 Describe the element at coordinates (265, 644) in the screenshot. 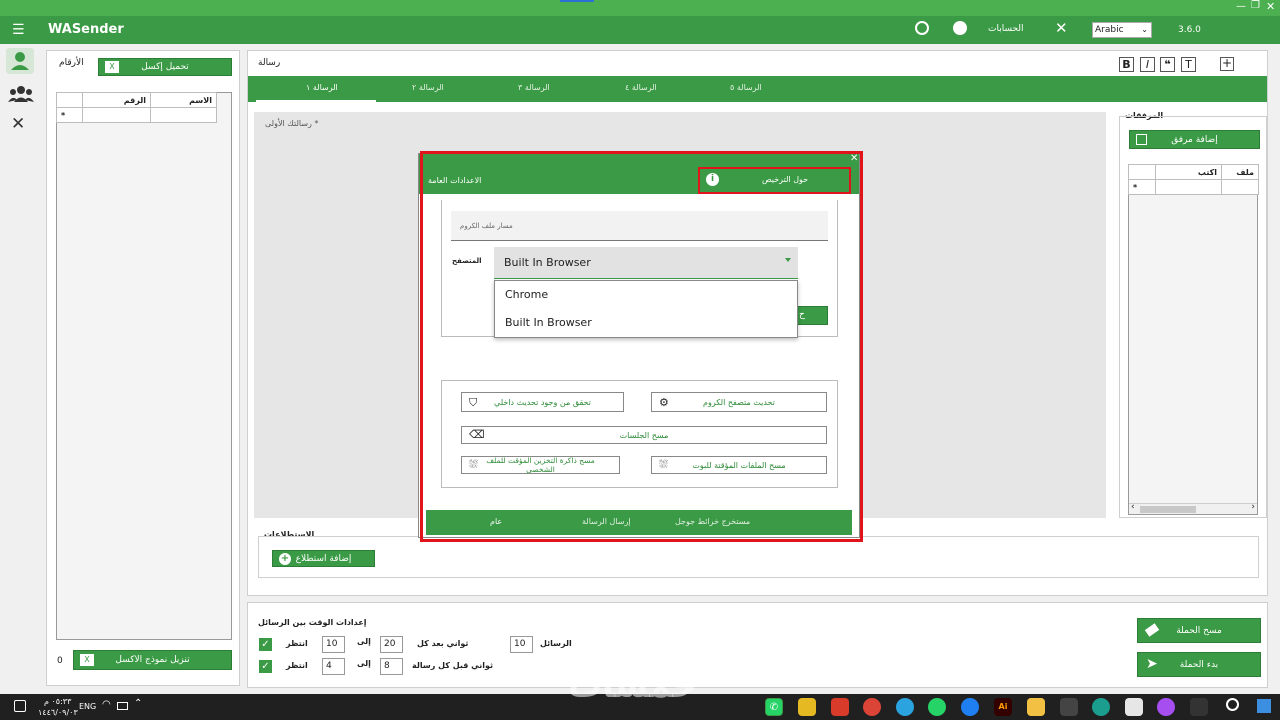

I see `timing-row1-checkbox: ✓` at that location.